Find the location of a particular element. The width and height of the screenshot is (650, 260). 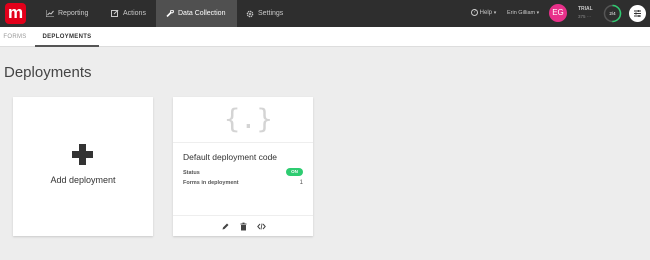

add-deployment-card: Add deployment is located at coordinates (83, 166).